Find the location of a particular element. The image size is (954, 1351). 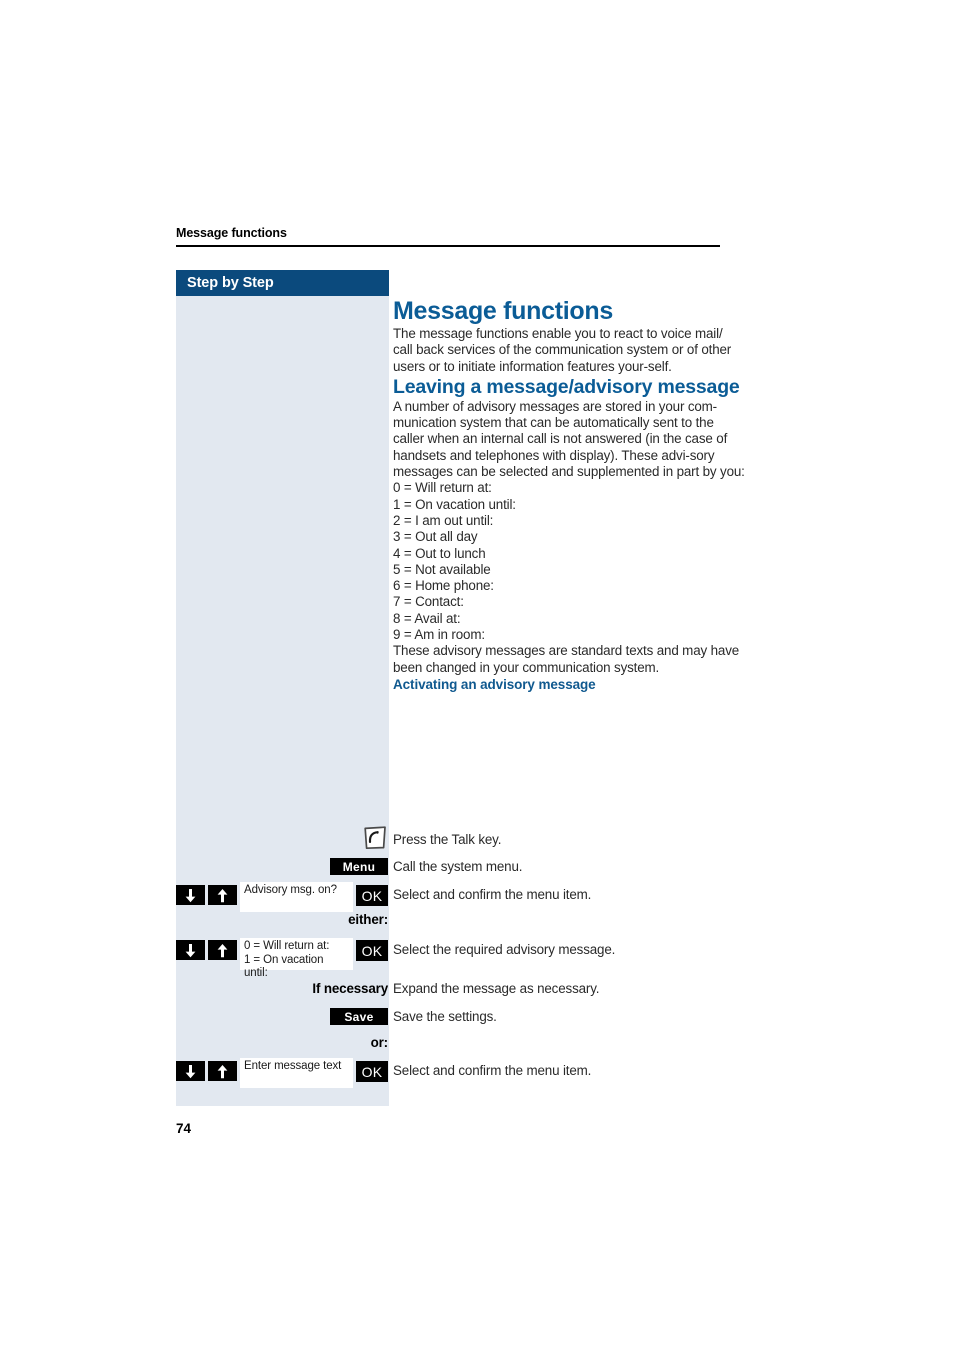

list-item: 9 = Am in room: is located at coordinates (439, 635).